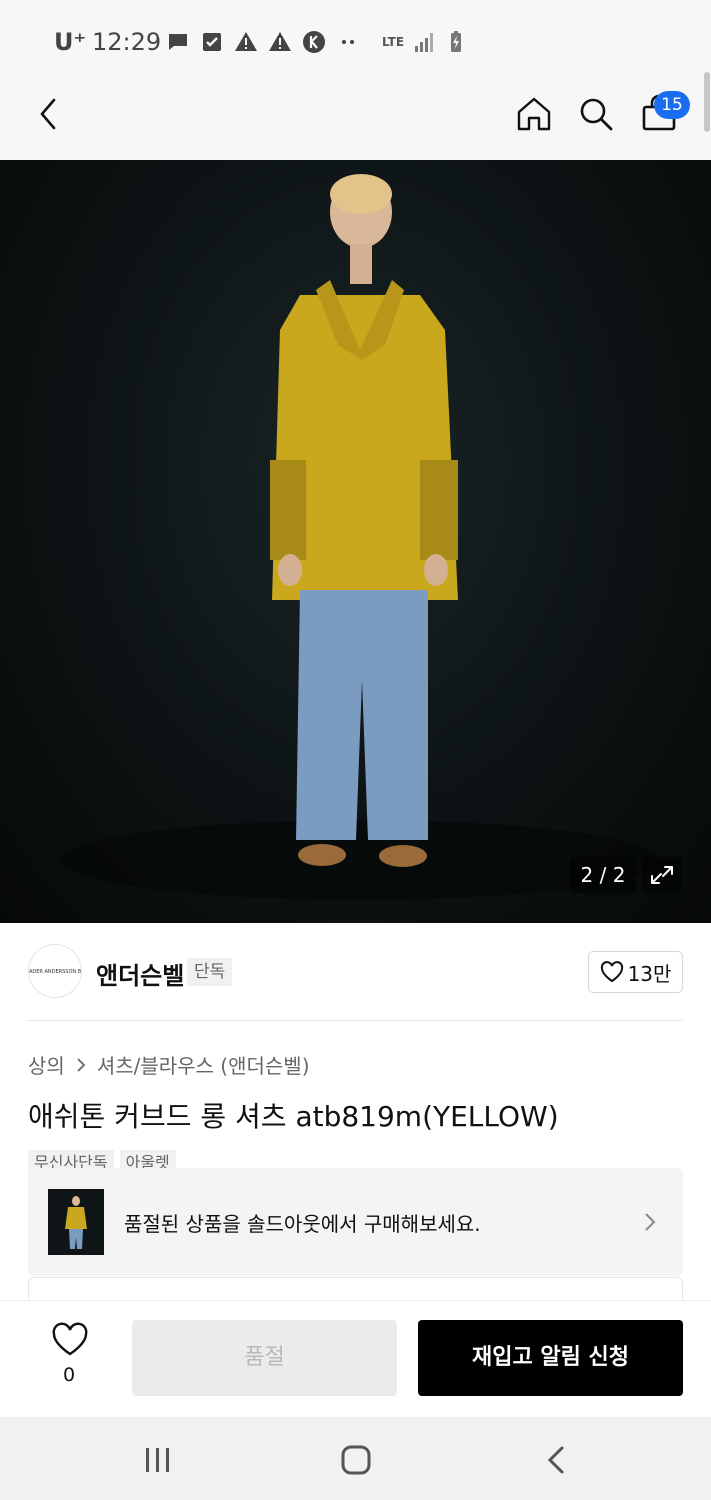 This screenshot has width=711, height=1500. What do you see at coordinates (203, 1064) in the screenshot?
I see `breadcrumb-subcategory: 셔츠/블라우스 (앤더슨벨)` at bounding box center [203, 1064].